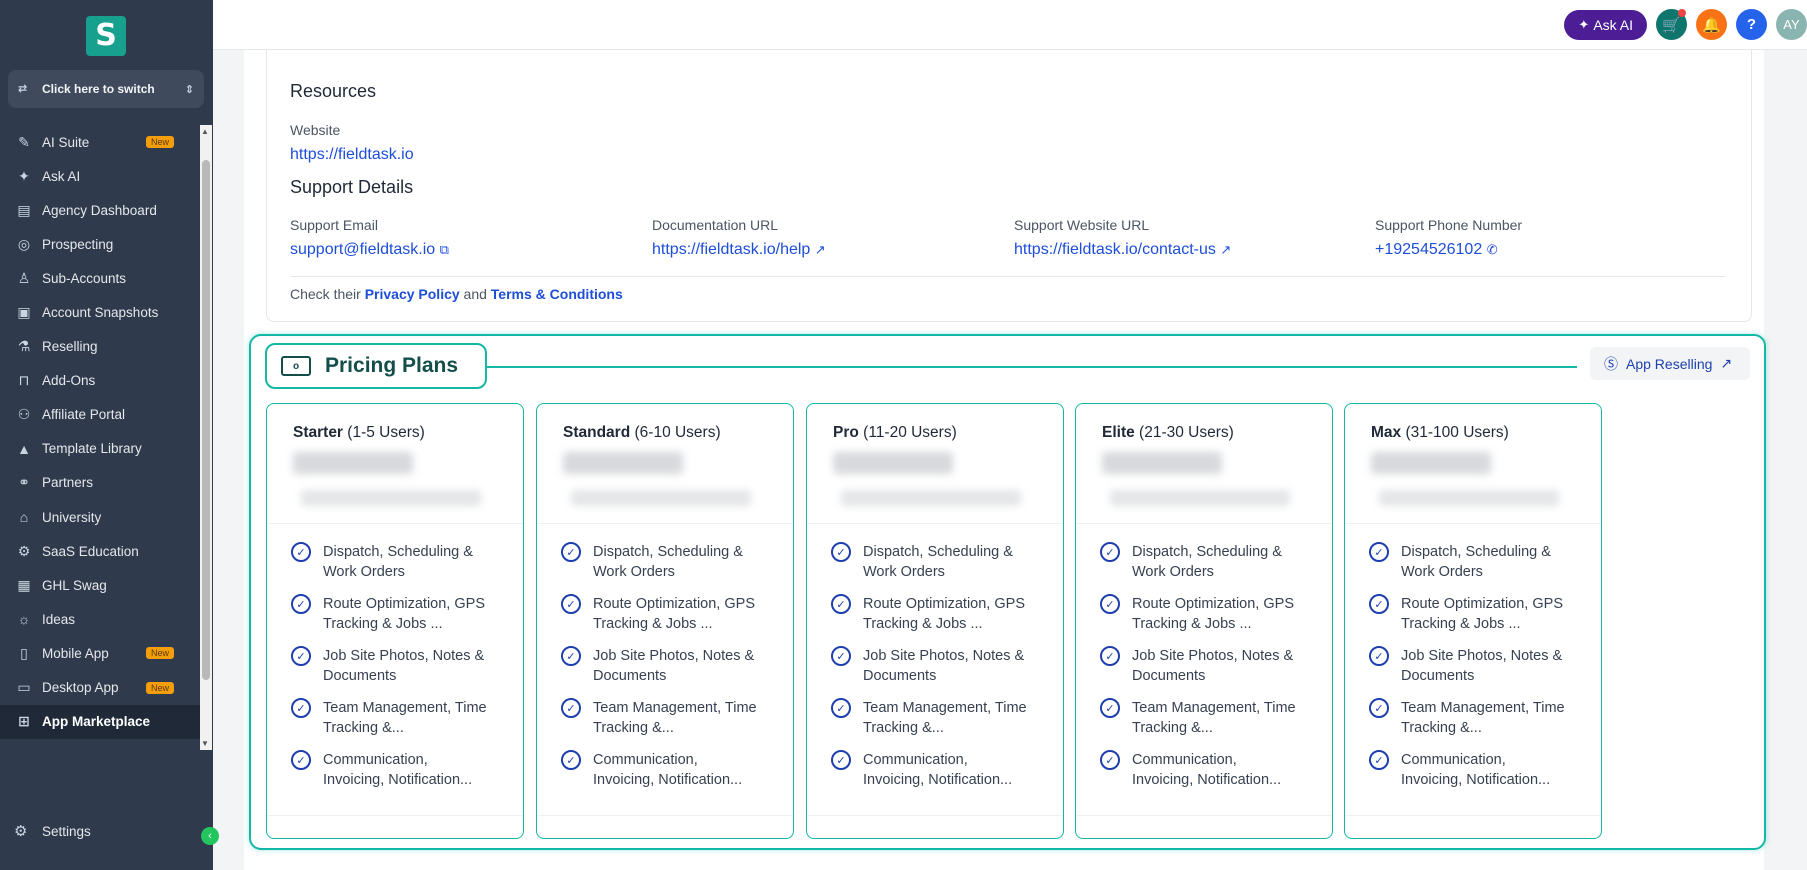 This screenshot has height=870, width=1807. I want to click on sidebar-item-desktop-app: ▭ Desktop App New, so click(100, 688).